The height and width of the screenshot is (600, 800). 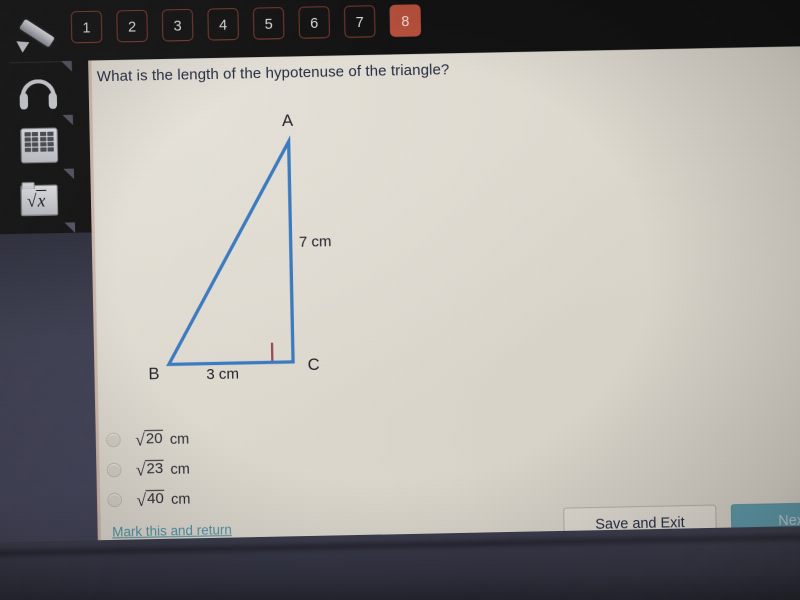 What do you see at coordinates (281, 353) in the screenshot?
I see `right-angle-marker` at bounding box center [281, 353].